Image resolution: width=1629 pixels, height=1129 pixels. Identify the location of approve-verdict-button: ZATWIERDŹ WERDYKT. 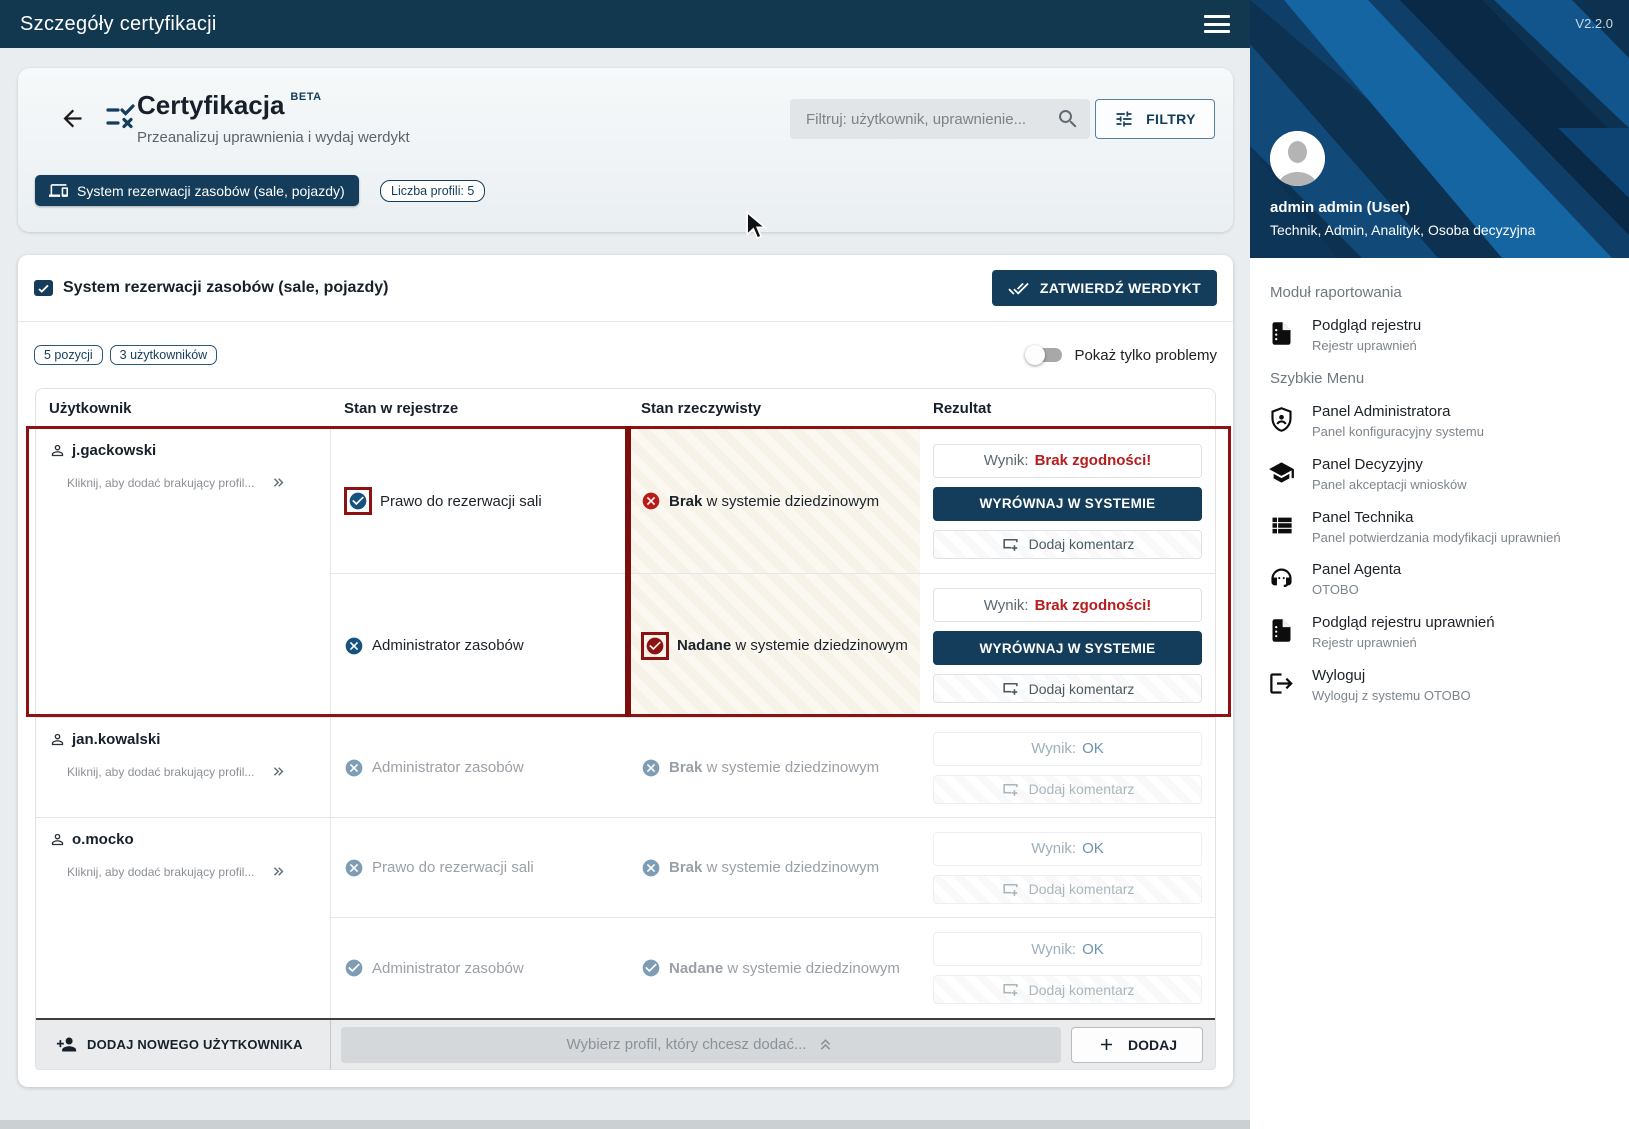
(1104, 288).